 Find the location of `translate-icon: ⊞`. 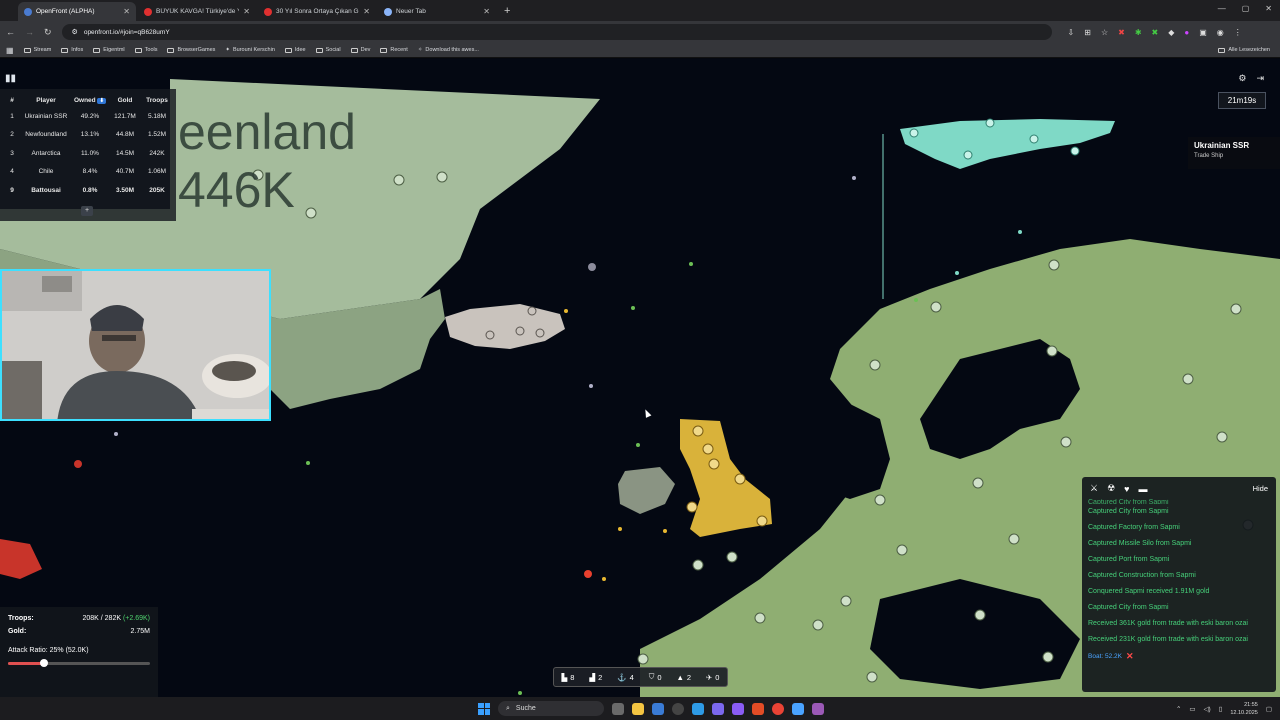

translate-icon: ⊞ is located at coordinates (1087, 32).